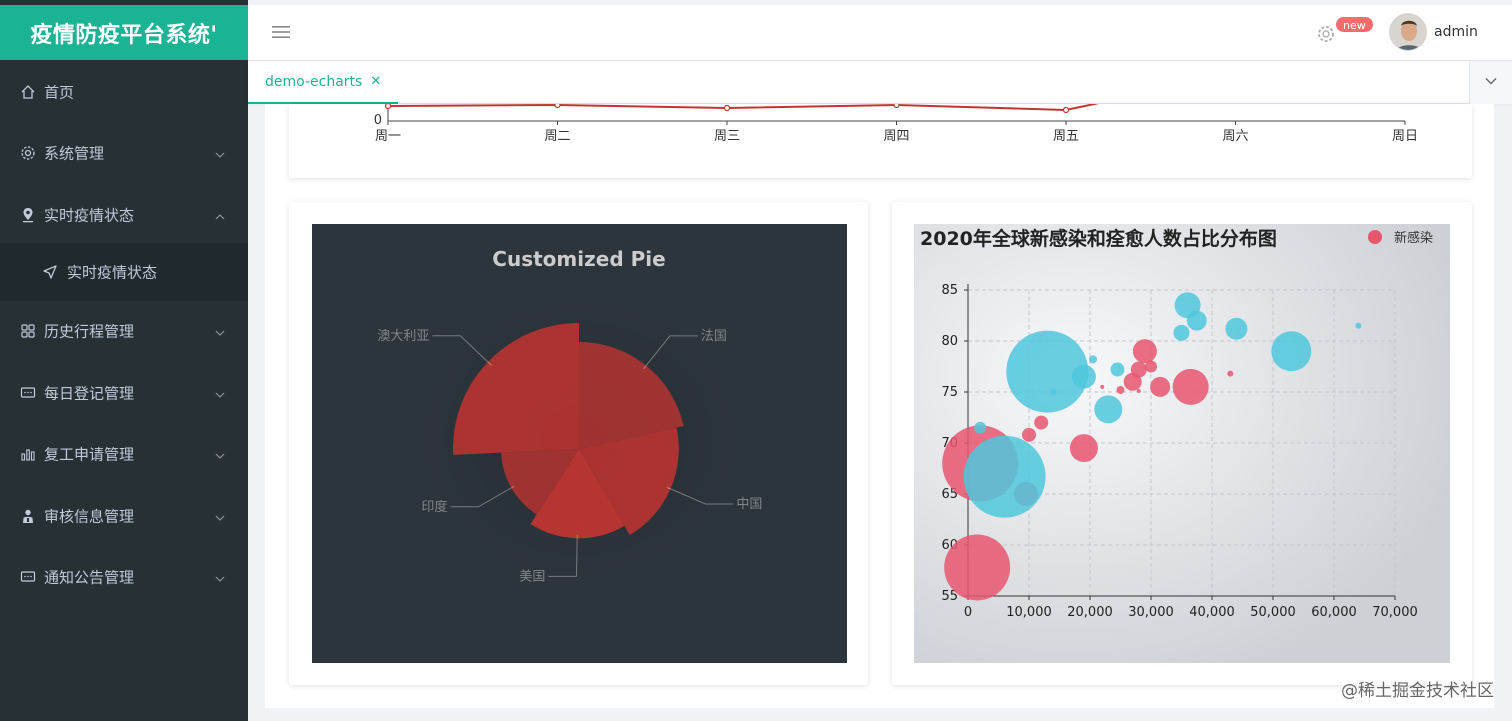 The image size is (1512, 721). What do you see at coordinates (28, 516) in the screenshot?
I see `user-badge-icon` at bounding box center [28, 516].